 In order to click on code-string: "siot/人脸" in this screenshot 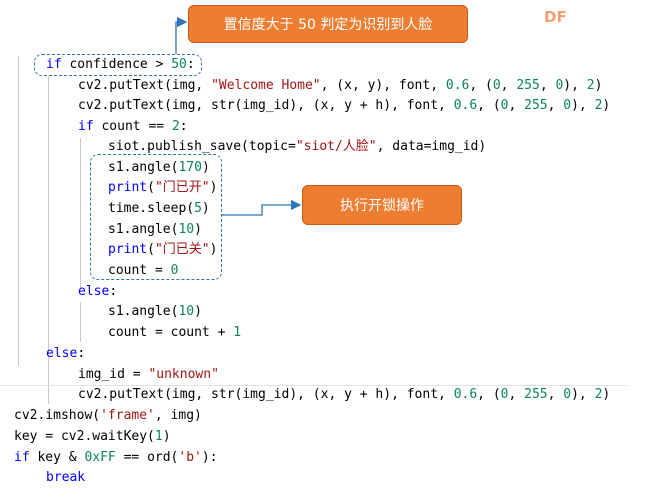, I will do `click(336, 146)`.